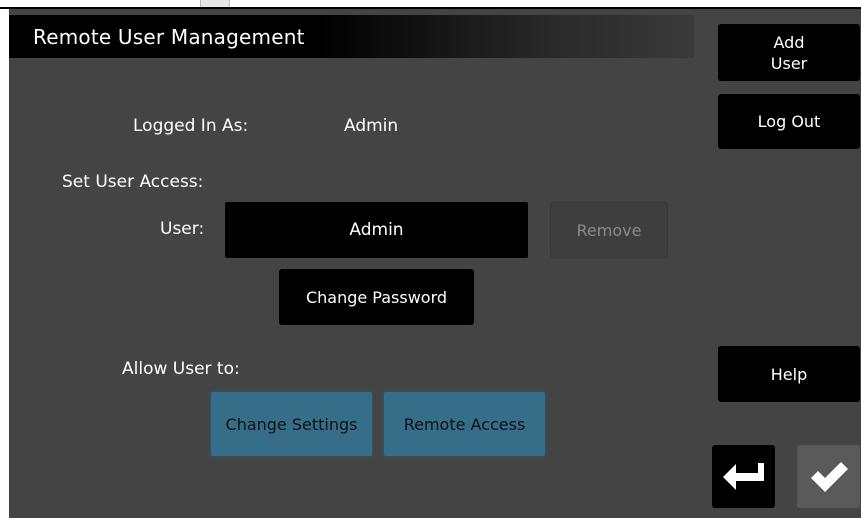 The height and width of the screenshot is (518, 861). What do you see at coordinates (609, 230) in the screenshot?
I see `remove-button: Remove` at bounding box center [609, 230].